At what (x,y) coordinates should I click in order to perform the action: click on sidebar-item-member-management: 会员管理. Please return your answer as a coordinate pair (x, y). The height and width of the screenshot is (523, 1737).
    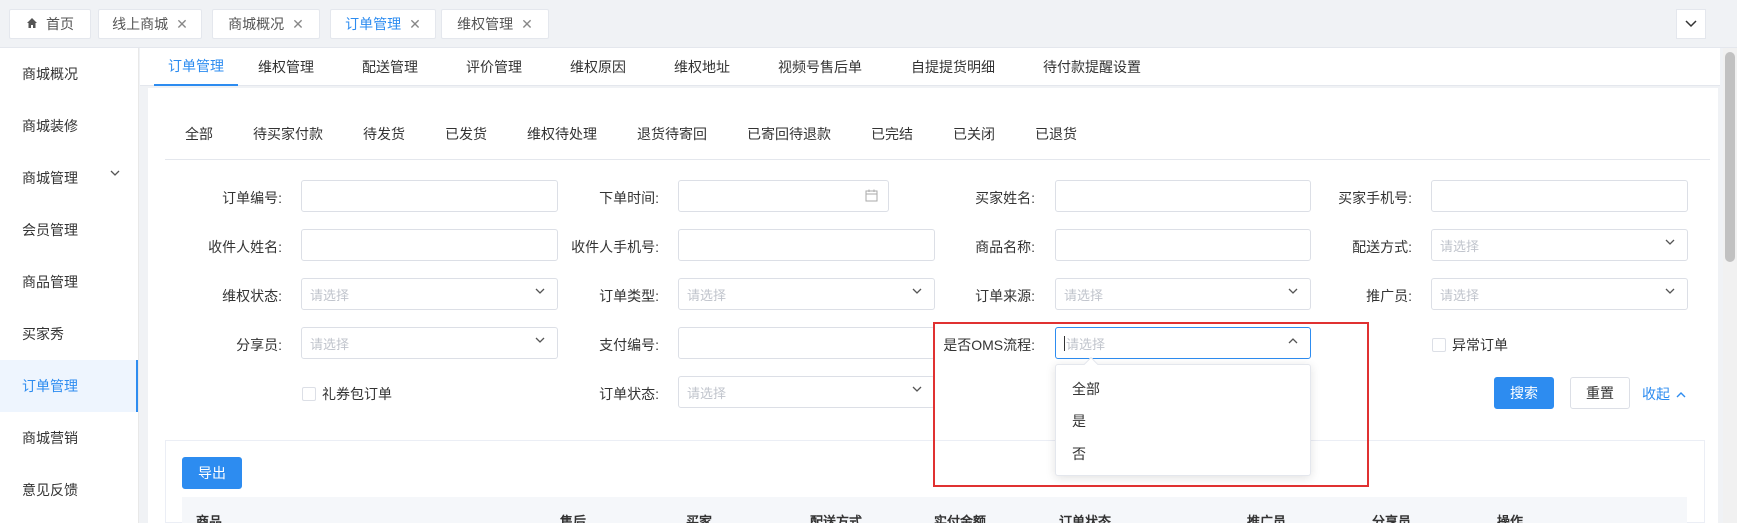
    Looking at the image, I should click on (69, 230).